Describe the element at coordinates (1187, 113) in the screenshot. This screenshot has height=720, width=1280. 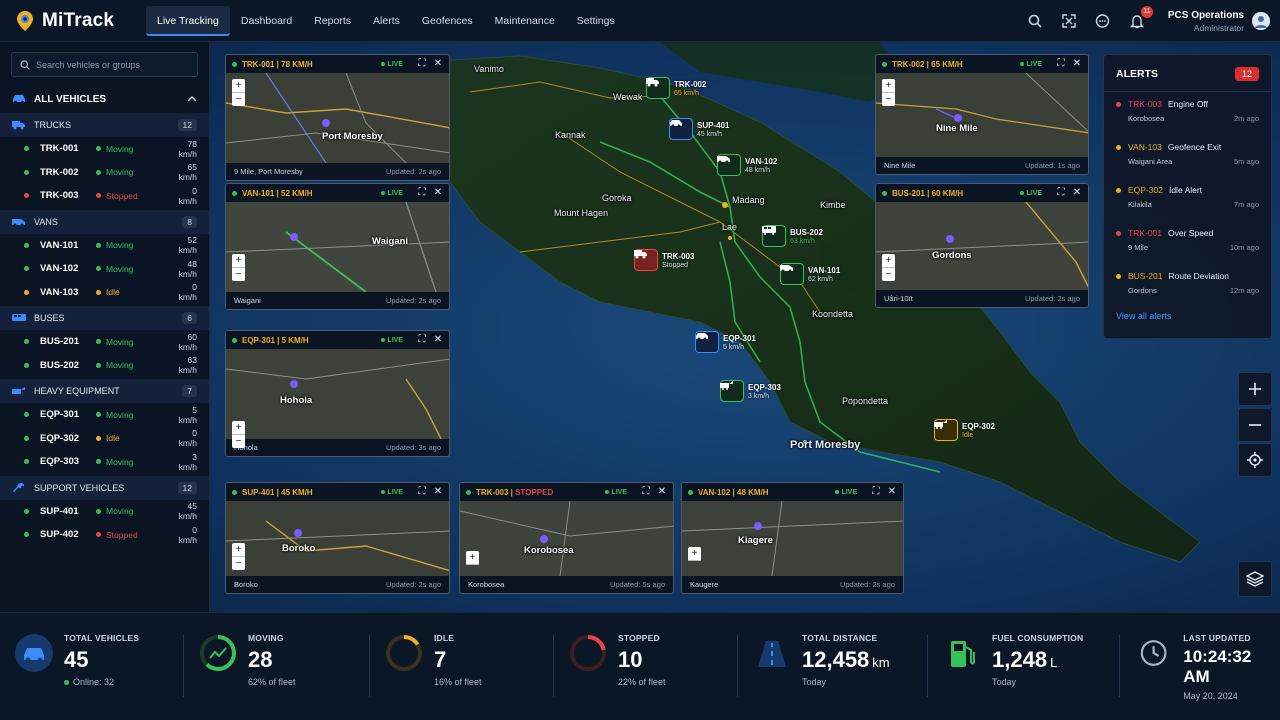
I see `alert-item: TRK-003 Engine Off Korobosea 2m ago` at that location.